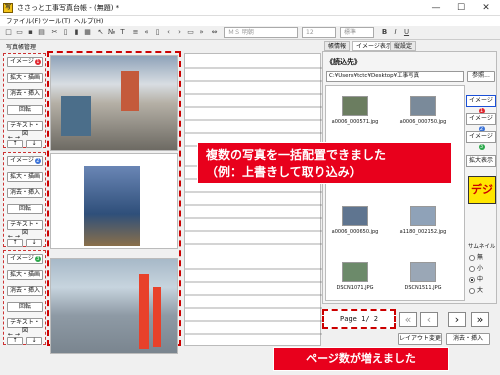 This screenshot has height=375, width=500. What do you see at coordinates (481, 136) in the screenshot?
I see `image-3-label: イメージ` at bounding box center [481, 136].